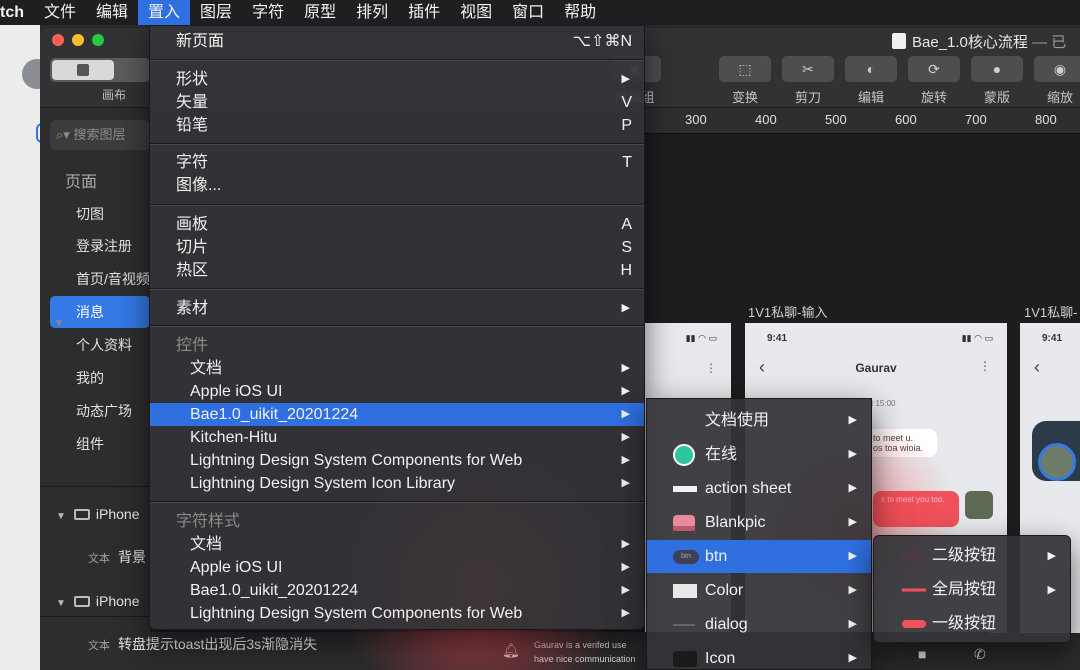  What do you see at coordinates (397, 79) in the screenshot?
I see `menu-item-shape: 形状 ▶` at bounding box center [397, 79].